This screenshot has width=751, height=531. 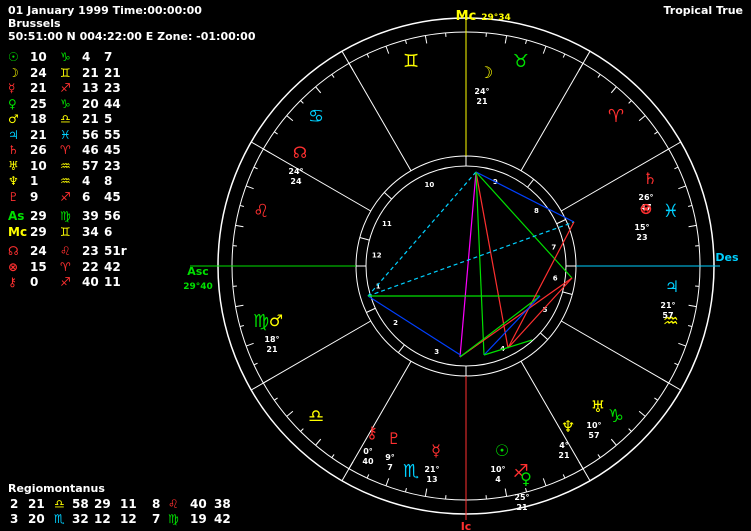 I want to click on position-degree: 10, so click(x=38, y=165).